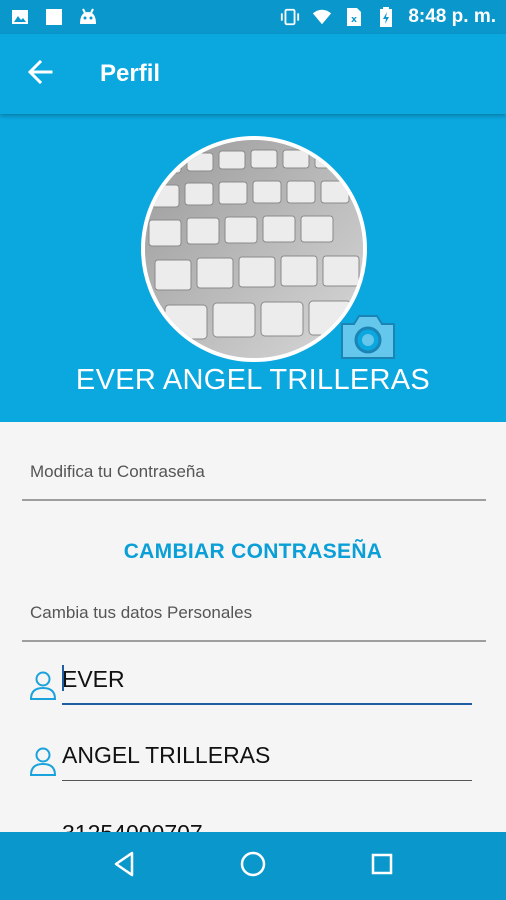  I want to click on recents-square-icon, so click(382, 866).